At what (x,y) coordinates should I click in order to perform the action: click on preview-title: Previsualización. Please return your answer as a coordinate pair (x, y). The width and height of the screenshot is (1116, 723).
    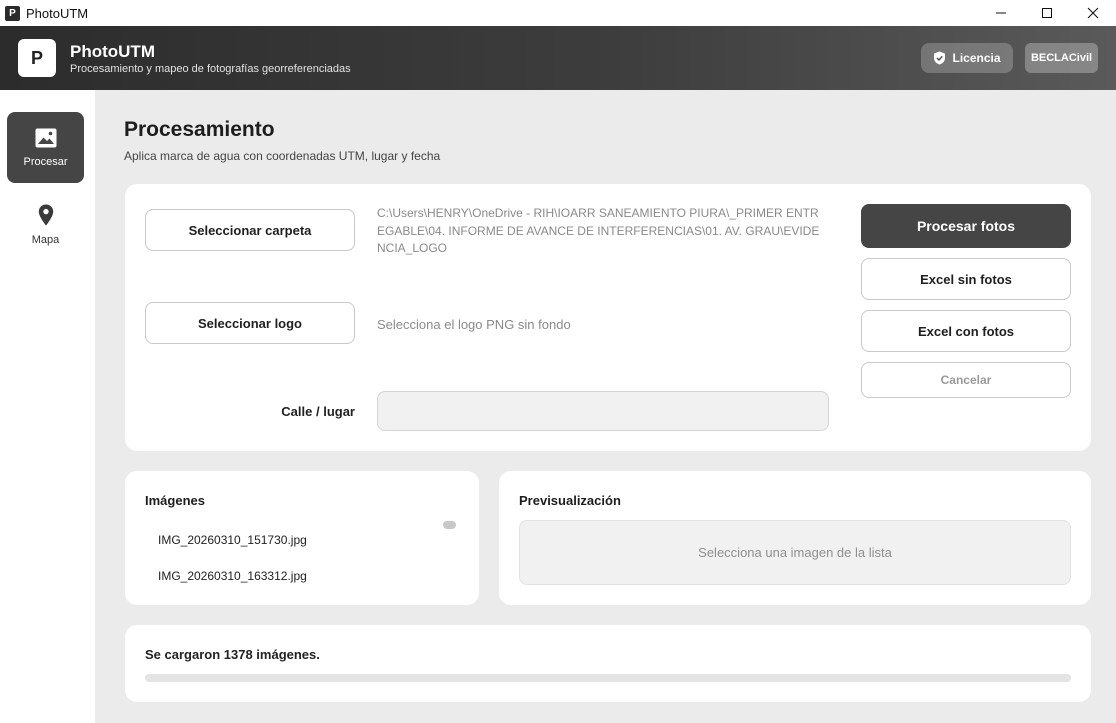
    Looking at the image, I should click on (570, 500).